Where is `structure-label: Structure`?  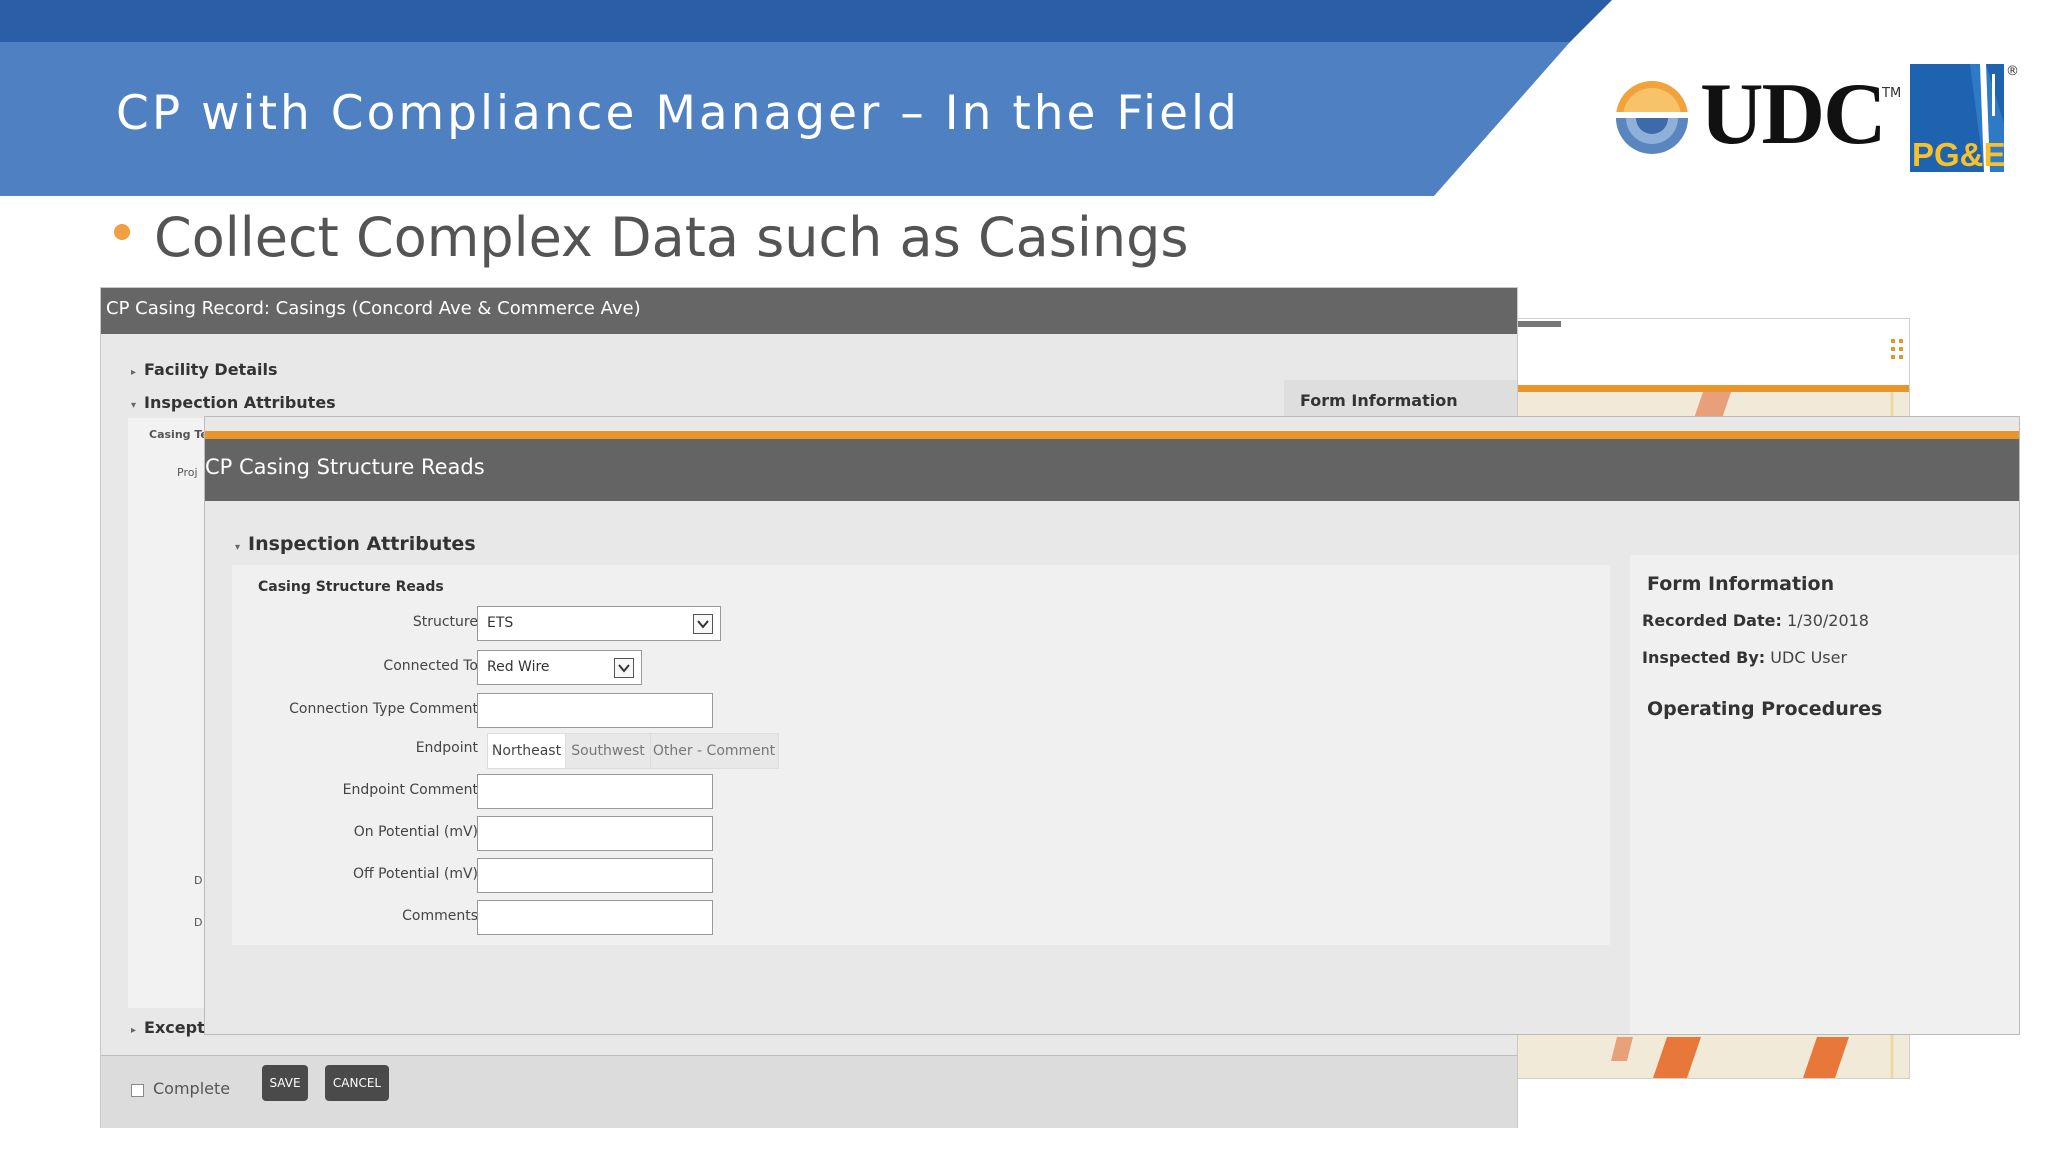 structure-label: Structure is located at coordinates (445, 622).